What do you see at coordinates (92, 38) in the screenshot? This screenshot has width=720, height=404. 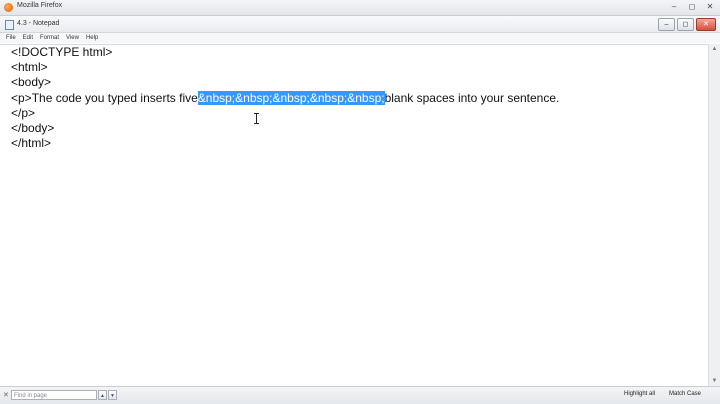 I see `menu-help: Help` at bounding box center [92, 38].